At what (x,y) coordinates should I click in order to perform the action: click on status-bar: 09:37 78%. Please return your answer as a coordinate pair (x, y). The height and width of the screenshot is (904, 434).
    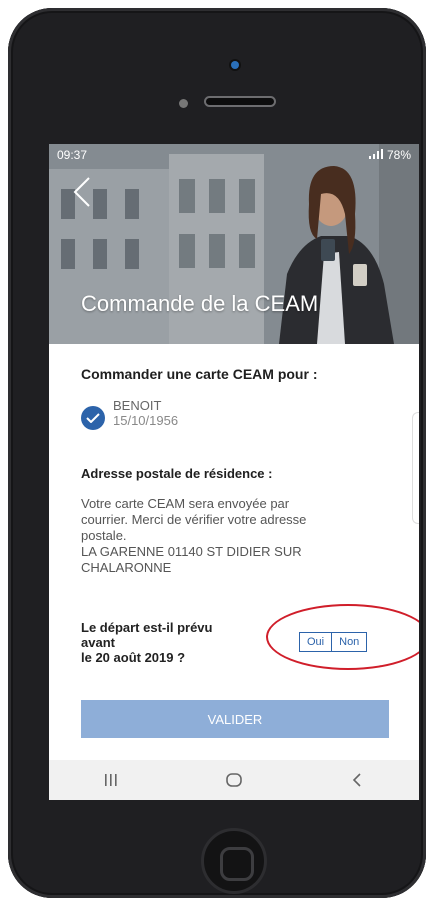
    Looking at the image, I should click on (234, 155).